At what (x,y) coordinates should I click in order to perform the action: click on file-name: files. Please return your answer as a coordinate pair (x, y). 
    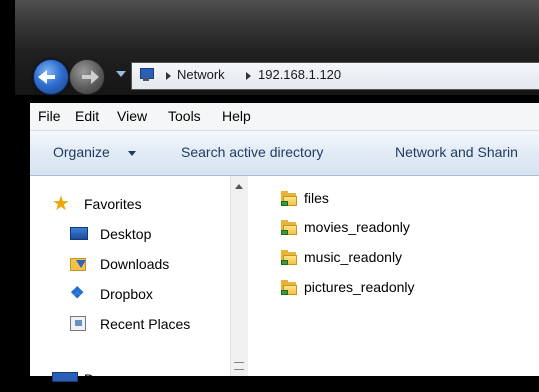
    Looking at the image, I should click on (316, 198).